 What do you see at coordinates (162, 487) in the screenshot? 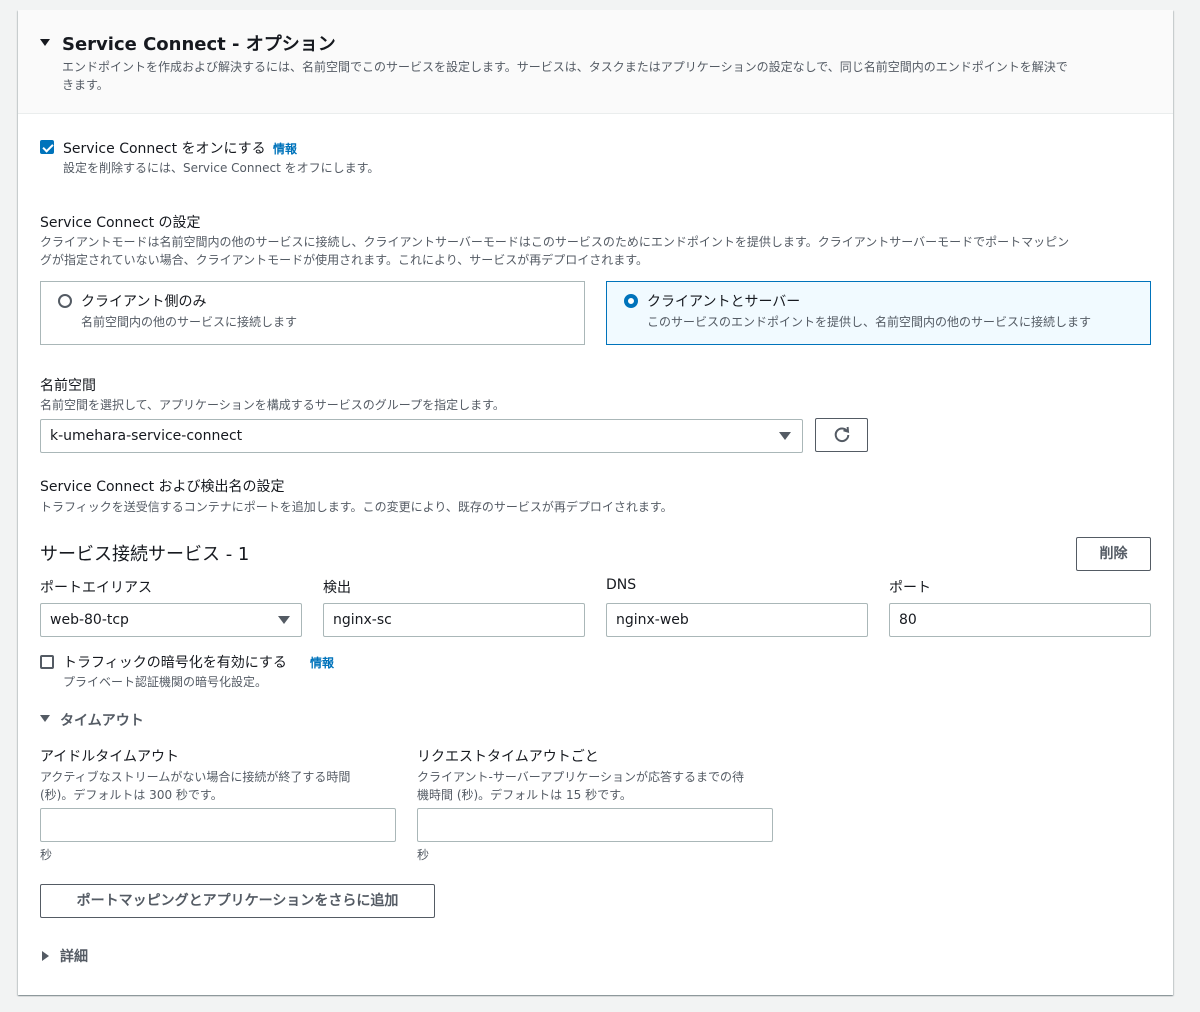
I see `discovery-label: Service Connect および検出名の設定` at bounding box center [162, 487].